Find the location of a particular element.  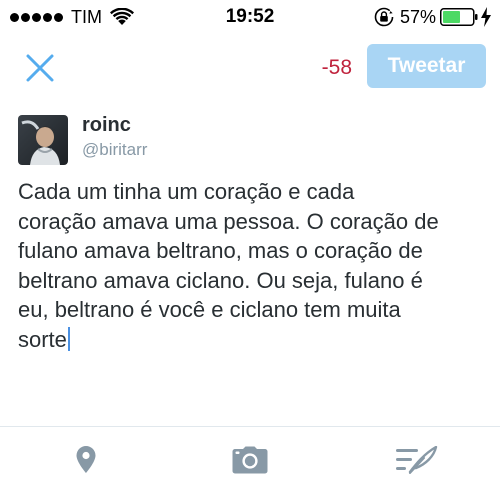

text-cursor is located at coordinates (68, 338).